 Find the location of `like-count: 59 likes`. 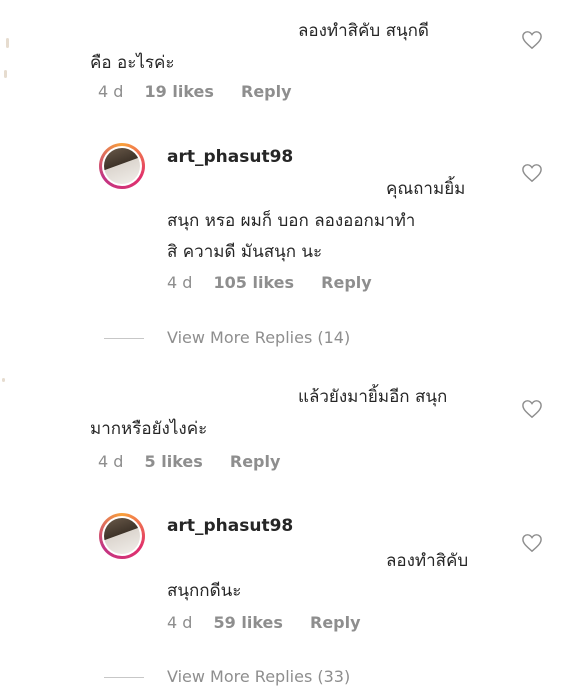

like-count: 59 likes is located at coordinates (248, 622).